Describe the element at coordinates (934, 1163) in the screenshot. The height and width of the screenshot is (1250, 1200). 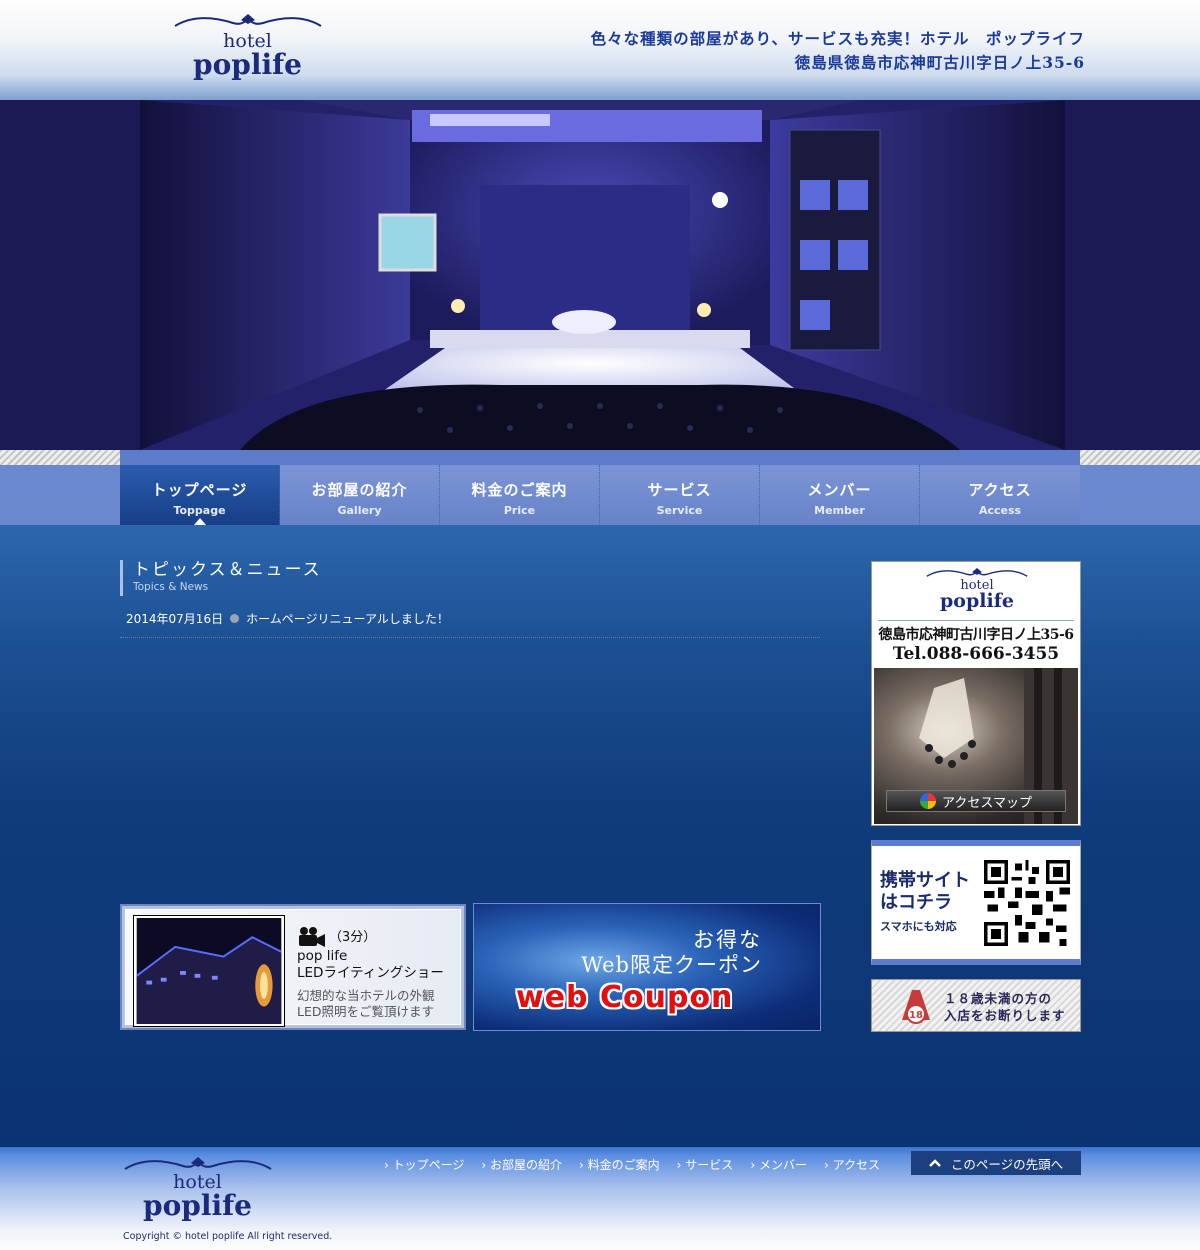
I see `chevron-up-icon` at that location.